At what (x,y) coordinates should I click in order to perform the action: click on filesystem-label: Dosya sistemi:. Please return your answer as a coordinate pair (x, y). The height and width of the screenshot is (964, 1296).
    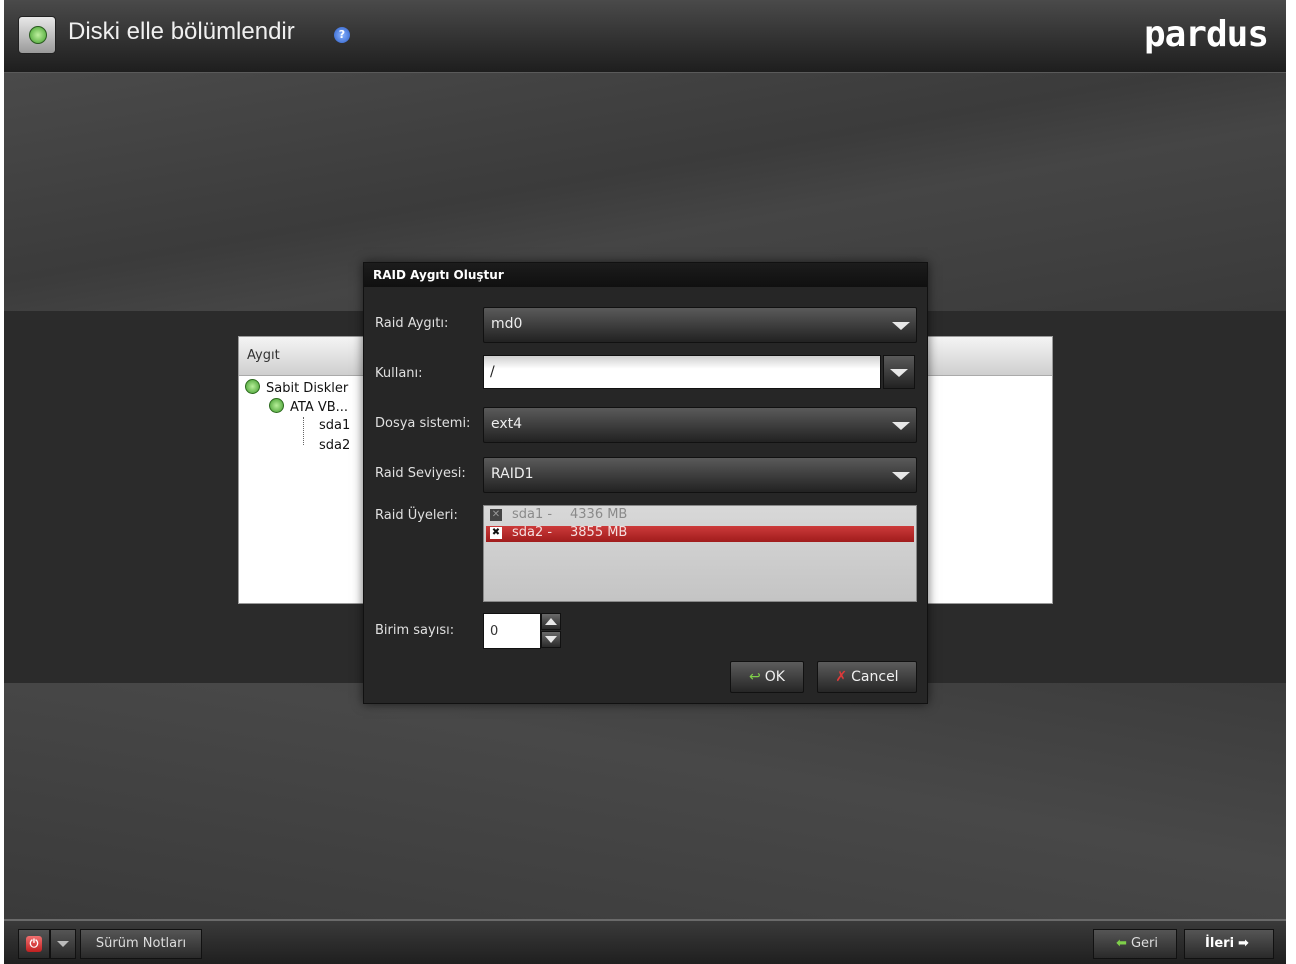
    Looking at the image, I should click on (423, 423).